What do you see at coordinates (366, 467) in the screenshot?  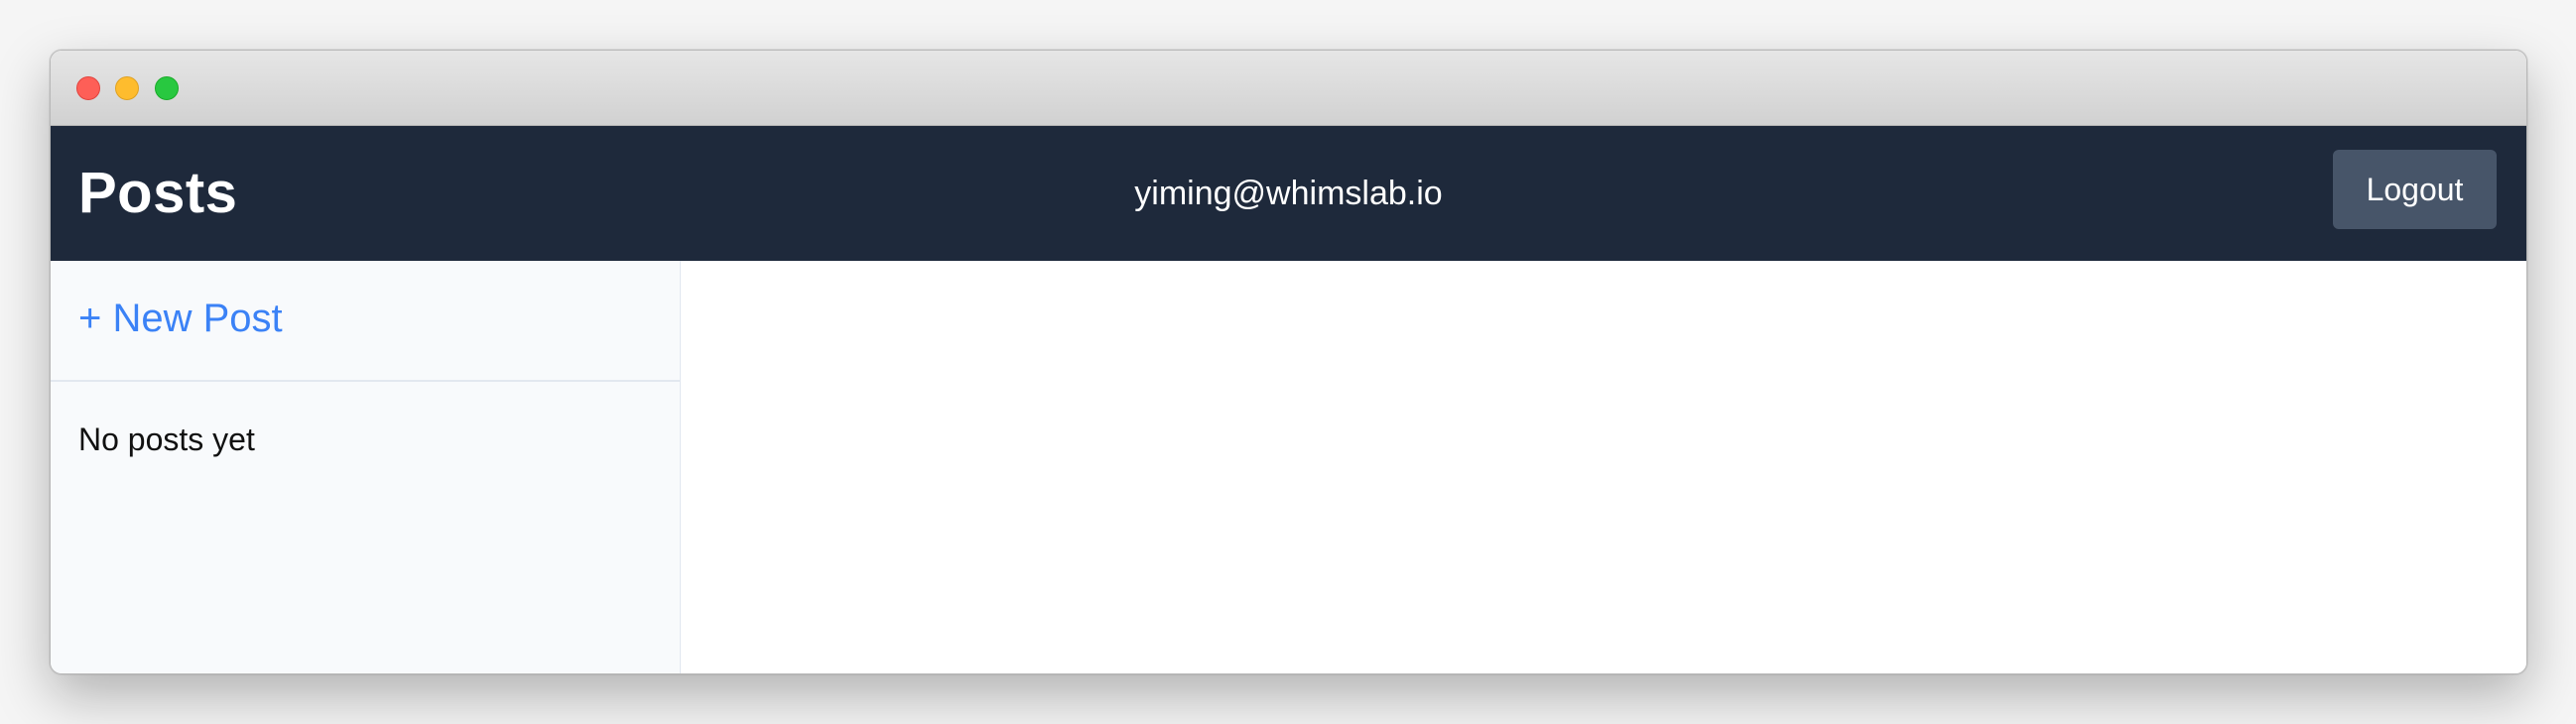 I see `sidebar: + New Post No posts yet` at bounding box center [366, 467].